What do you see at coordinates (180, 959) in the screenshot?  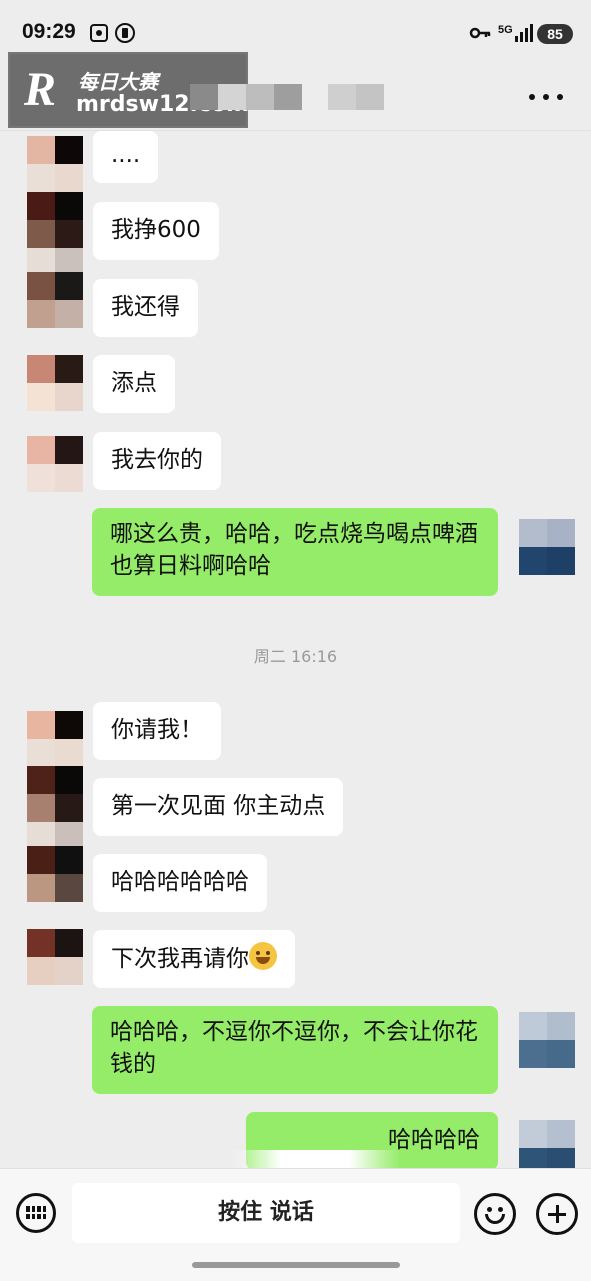 I see `message-text: 下次我再请你` at bounding box center [180, 959].